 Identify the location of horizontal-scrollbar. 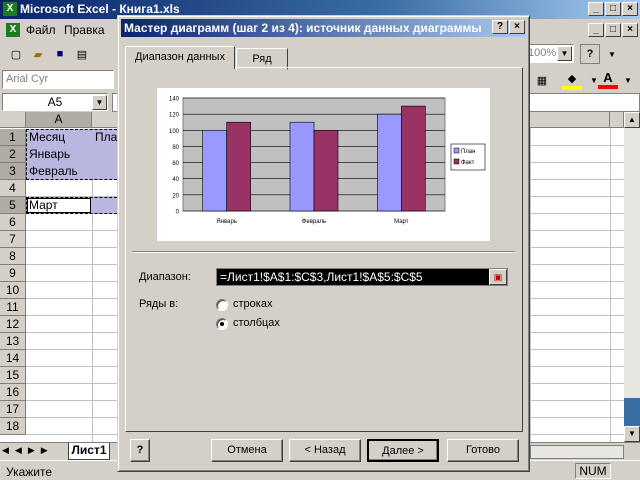
(577, 452).